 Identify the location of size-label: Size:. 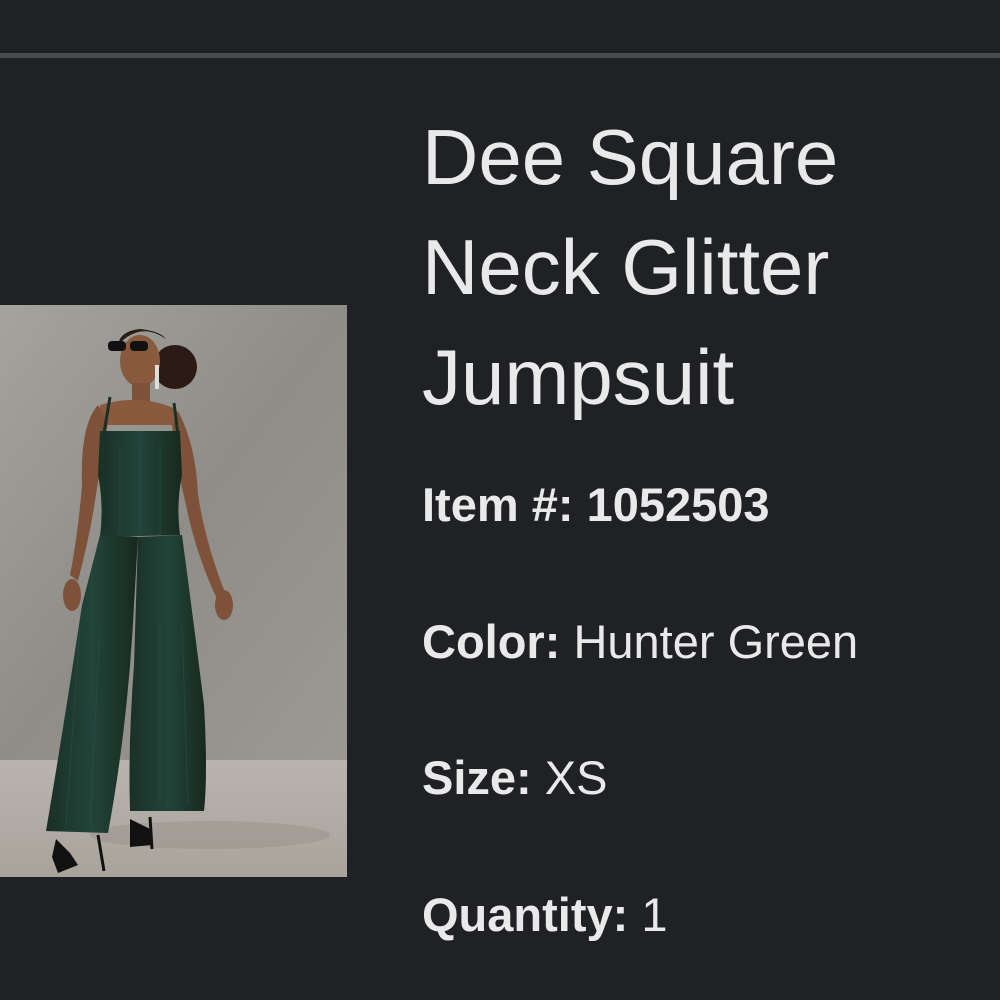
(477, 777).